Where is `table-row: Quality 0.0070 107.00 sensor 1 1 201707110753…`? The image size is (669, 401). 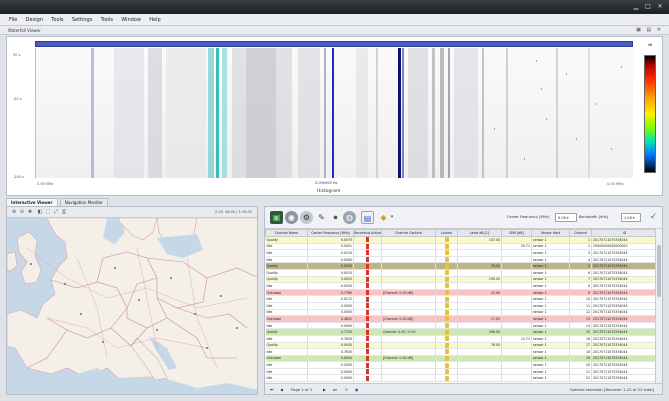 table-row: Quality 0.0070 107.00 sensor 1 1 201707110753… is located at coordinates (461, 240).